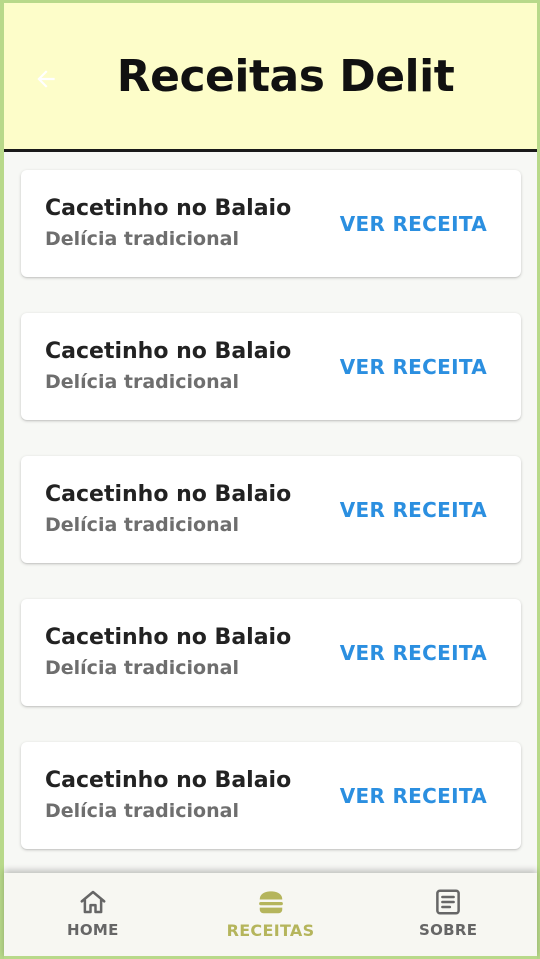 The width and height of the screenshot is (540, 959). I want to click on nav-label-receitas: RECEITAS, so click(270, 930).